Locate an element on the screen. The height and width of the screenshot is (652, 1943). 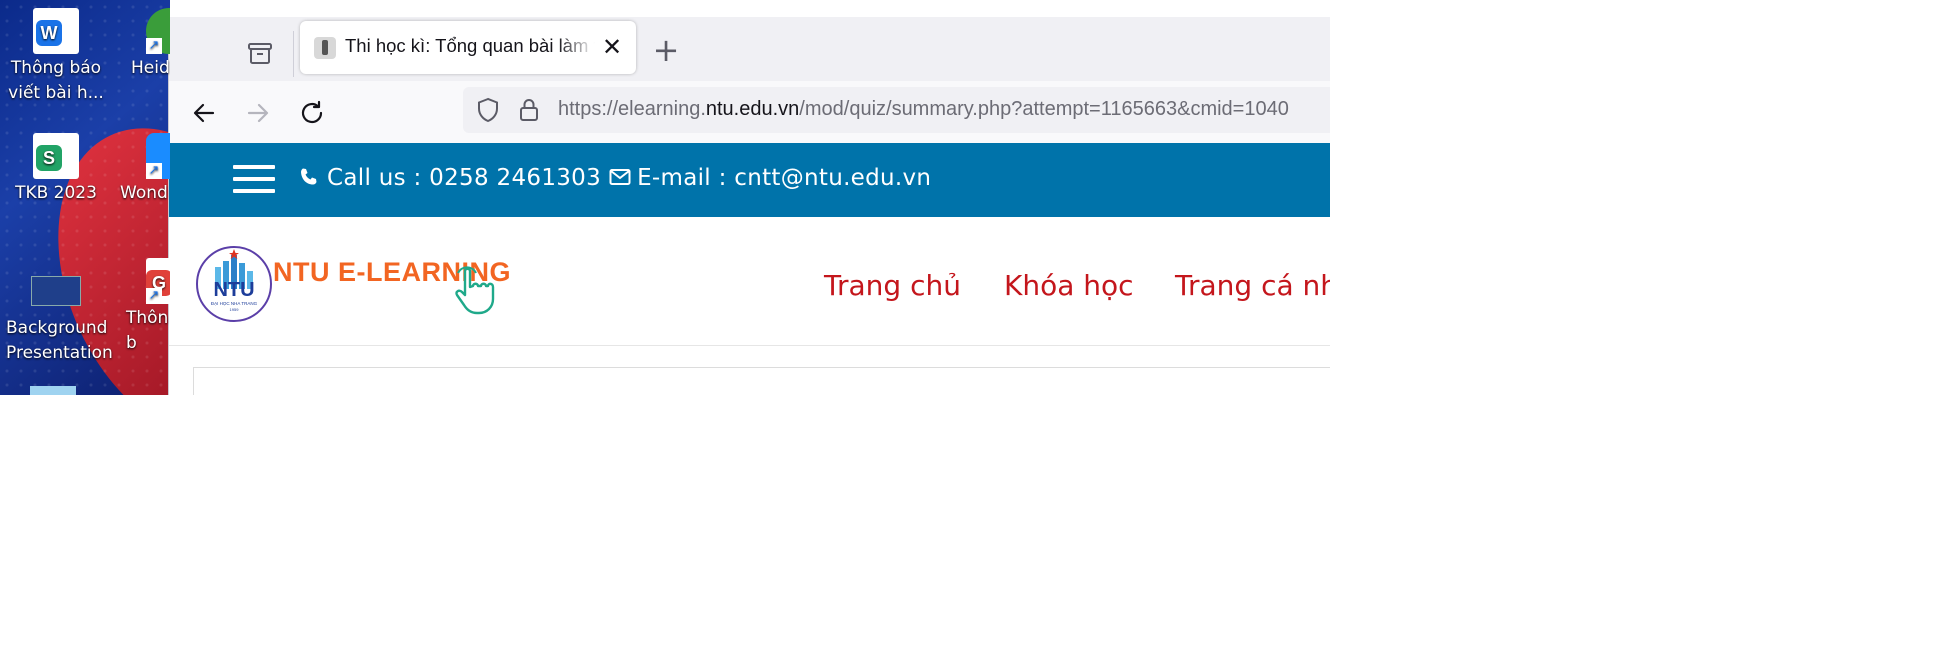
desktop-icon-tkb: S TKB 2023 is located at coordinates (56, 169).